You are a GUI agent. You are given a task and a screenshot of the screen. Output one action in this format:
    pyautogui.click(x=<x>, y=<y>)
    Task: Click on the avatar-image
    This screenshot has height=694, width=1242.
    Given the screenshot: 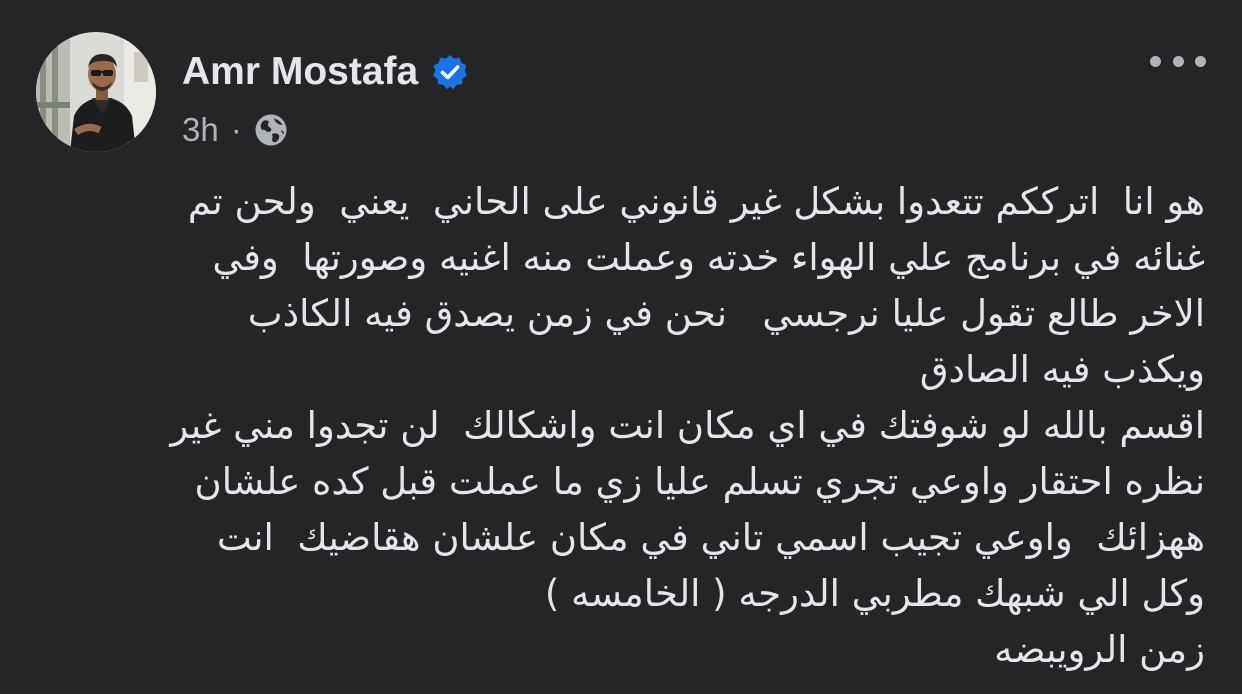 What is the action you would take?
    pyautogui.click(x=96, y=92)
    